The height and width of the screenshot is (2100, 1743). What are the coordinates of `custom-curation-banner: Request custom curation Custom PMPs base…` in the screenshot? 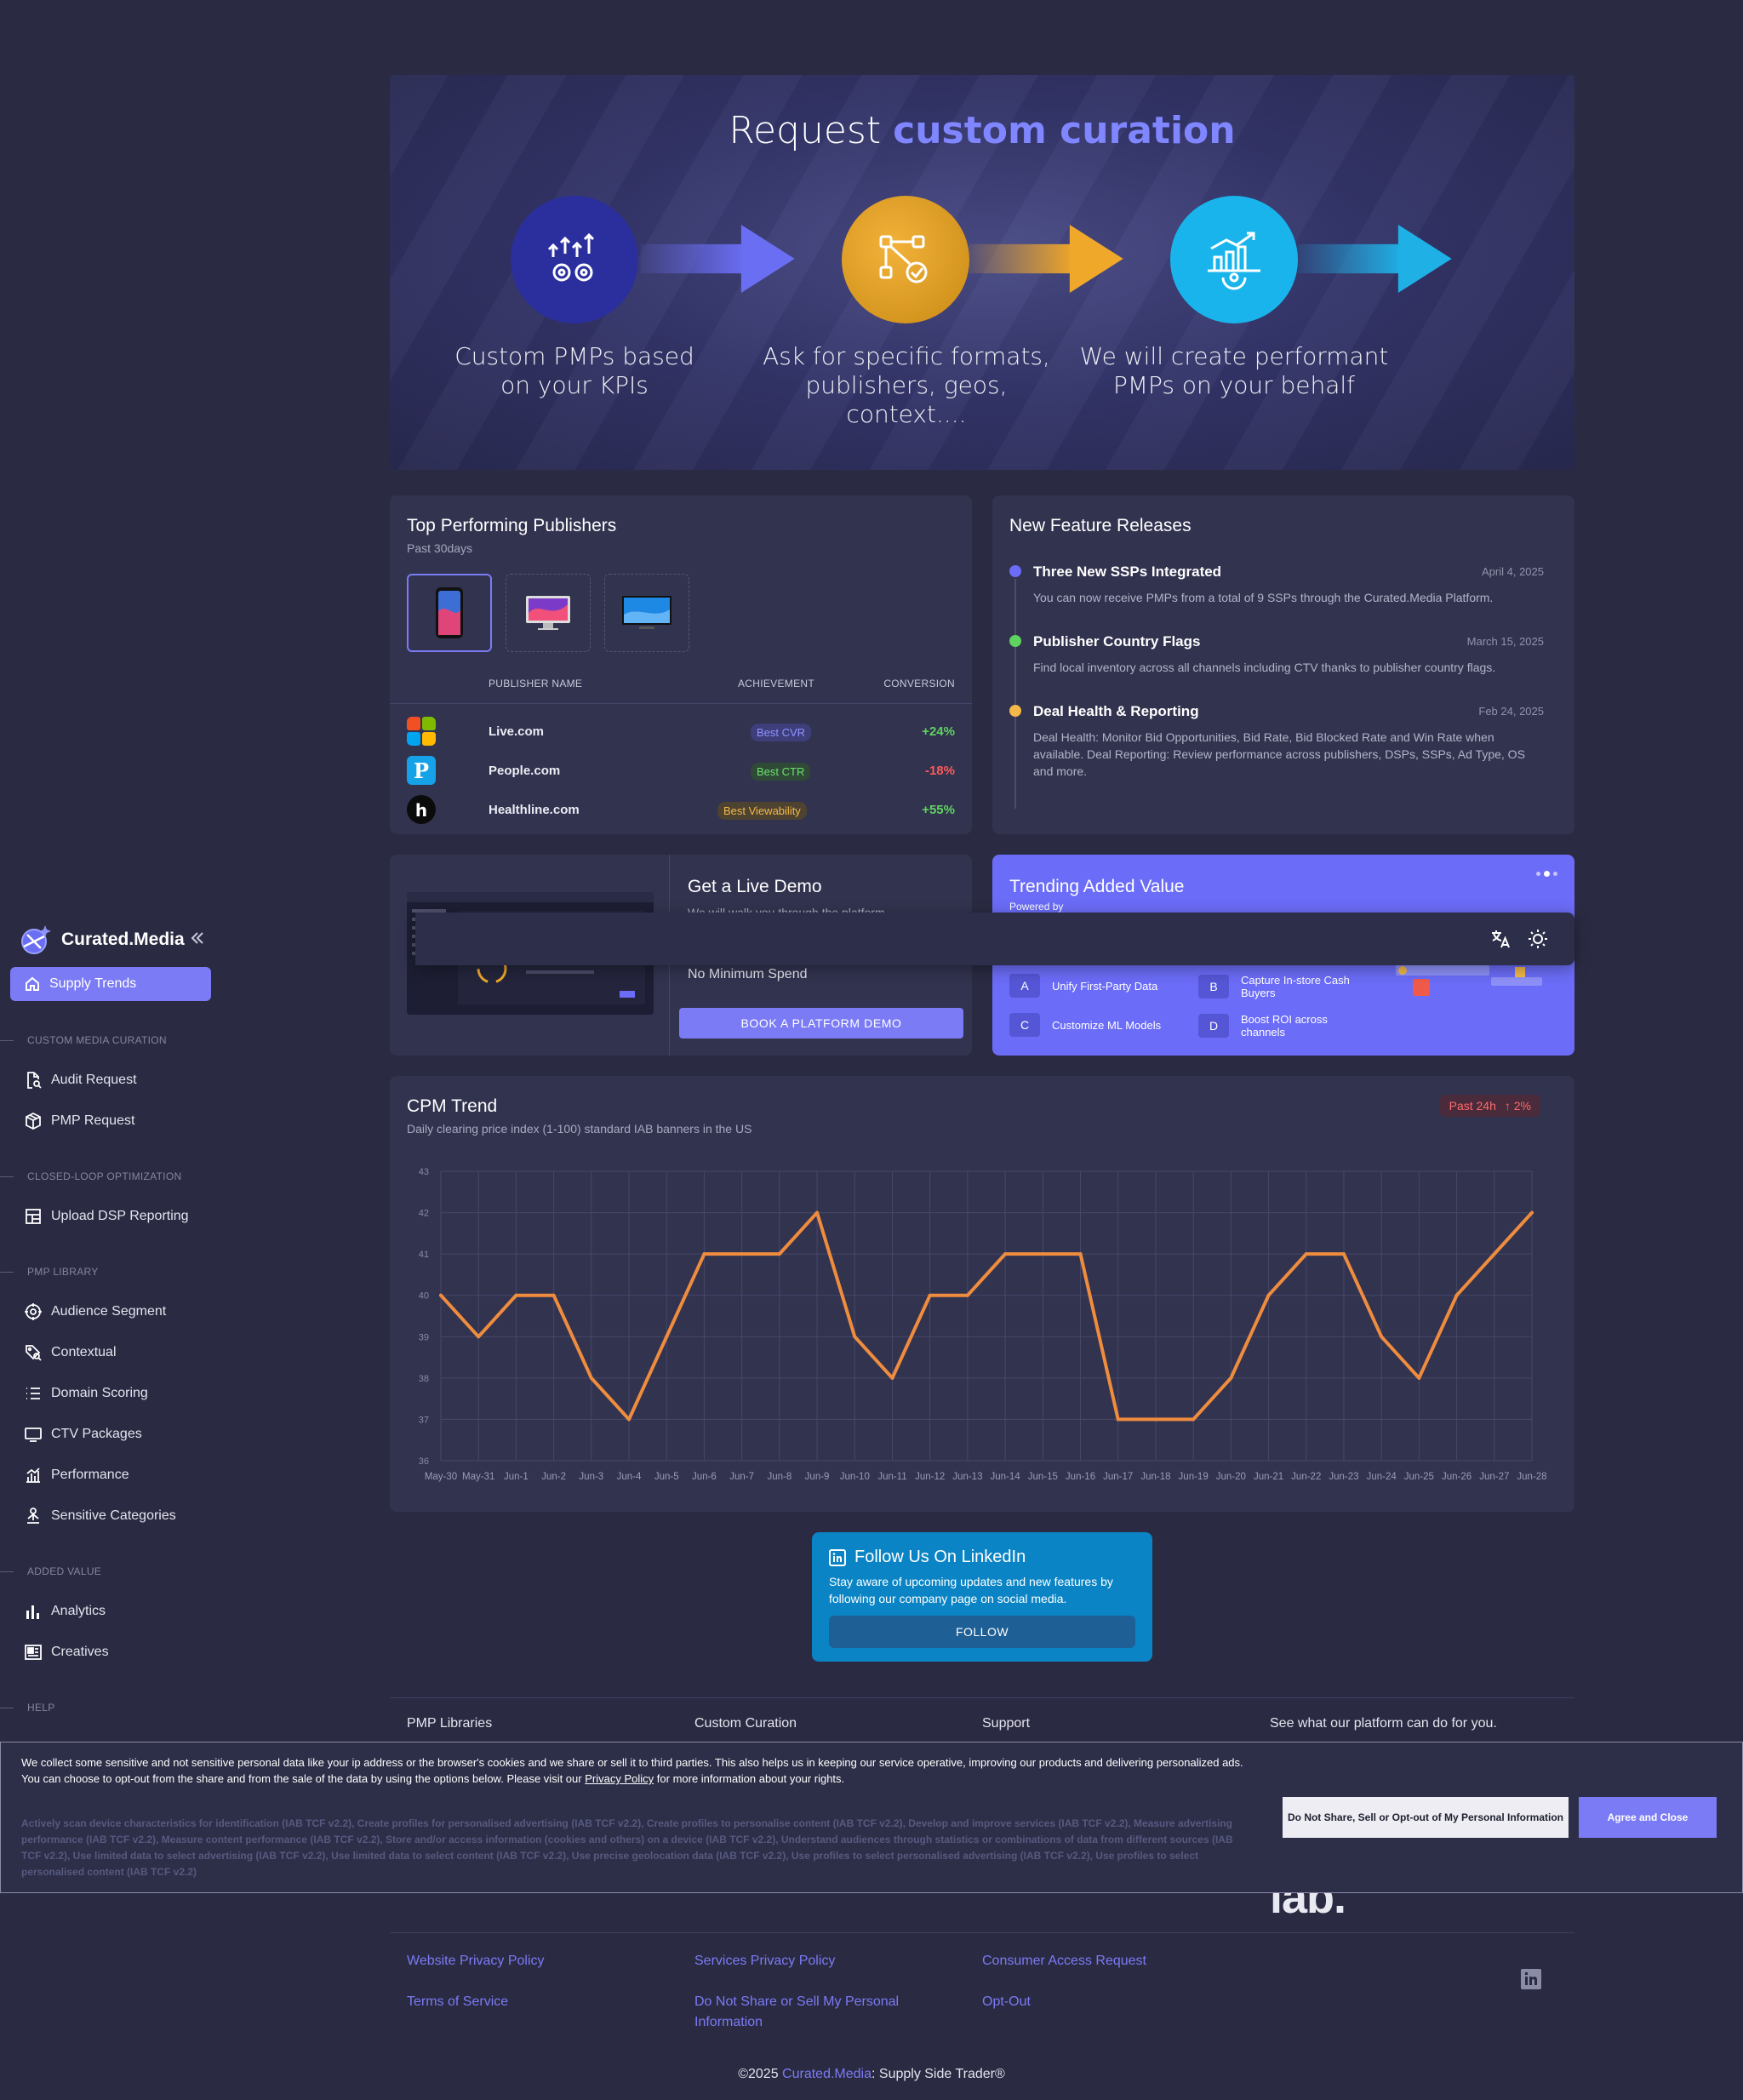 It's located at (982, 272).